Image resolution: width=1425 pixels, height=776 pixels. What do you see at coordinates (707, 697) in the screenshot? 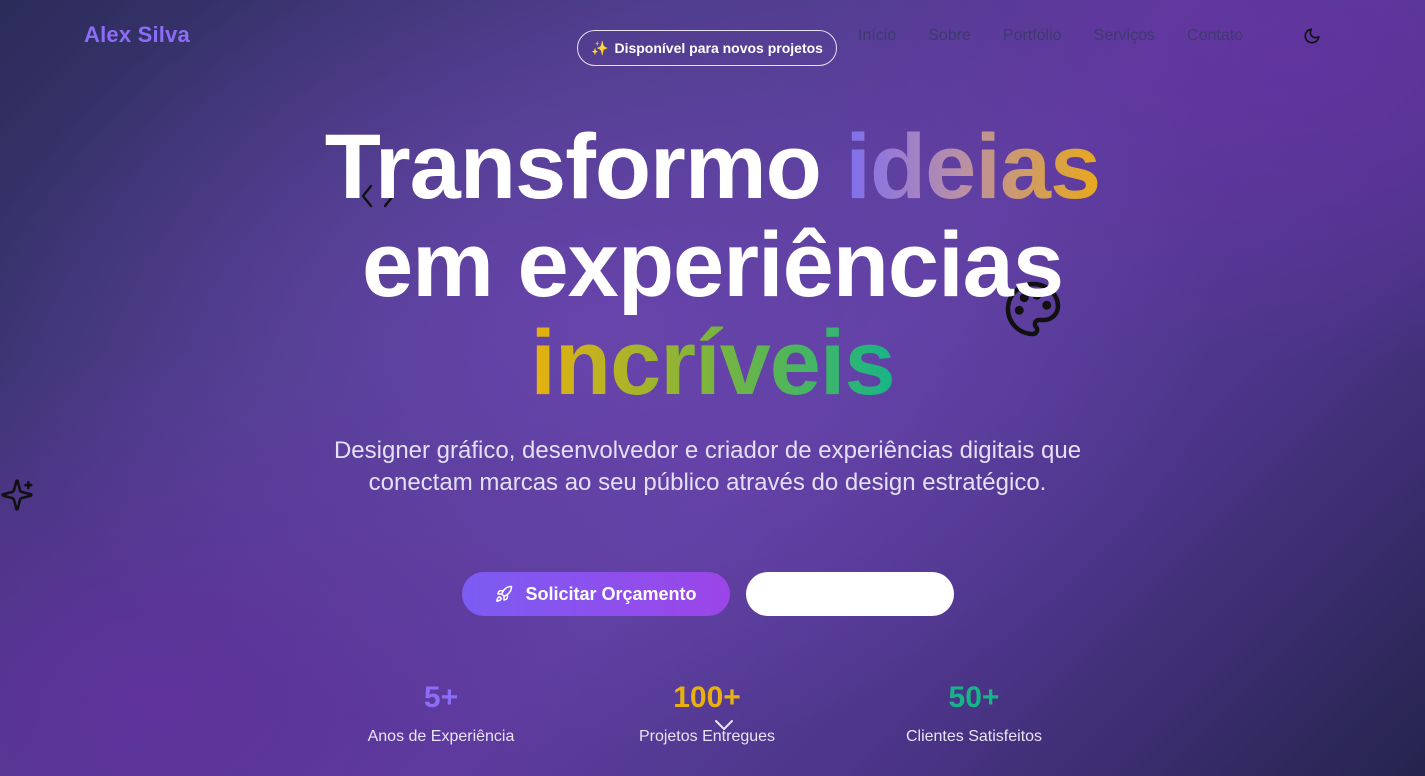
I see `stat-projects-value: 100+` at bounding box center [707, 697].